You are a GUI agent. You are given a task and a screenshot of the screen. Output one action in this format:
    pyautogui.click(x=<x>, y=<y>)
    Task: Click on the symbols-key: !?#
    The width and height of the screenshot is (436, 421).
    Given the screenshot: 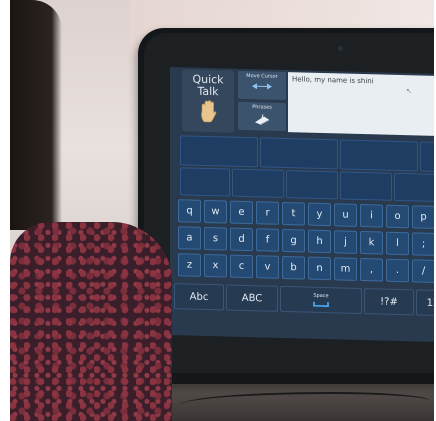 What is the action you would take?
    pyautogui.click(x=389, y=302)
    